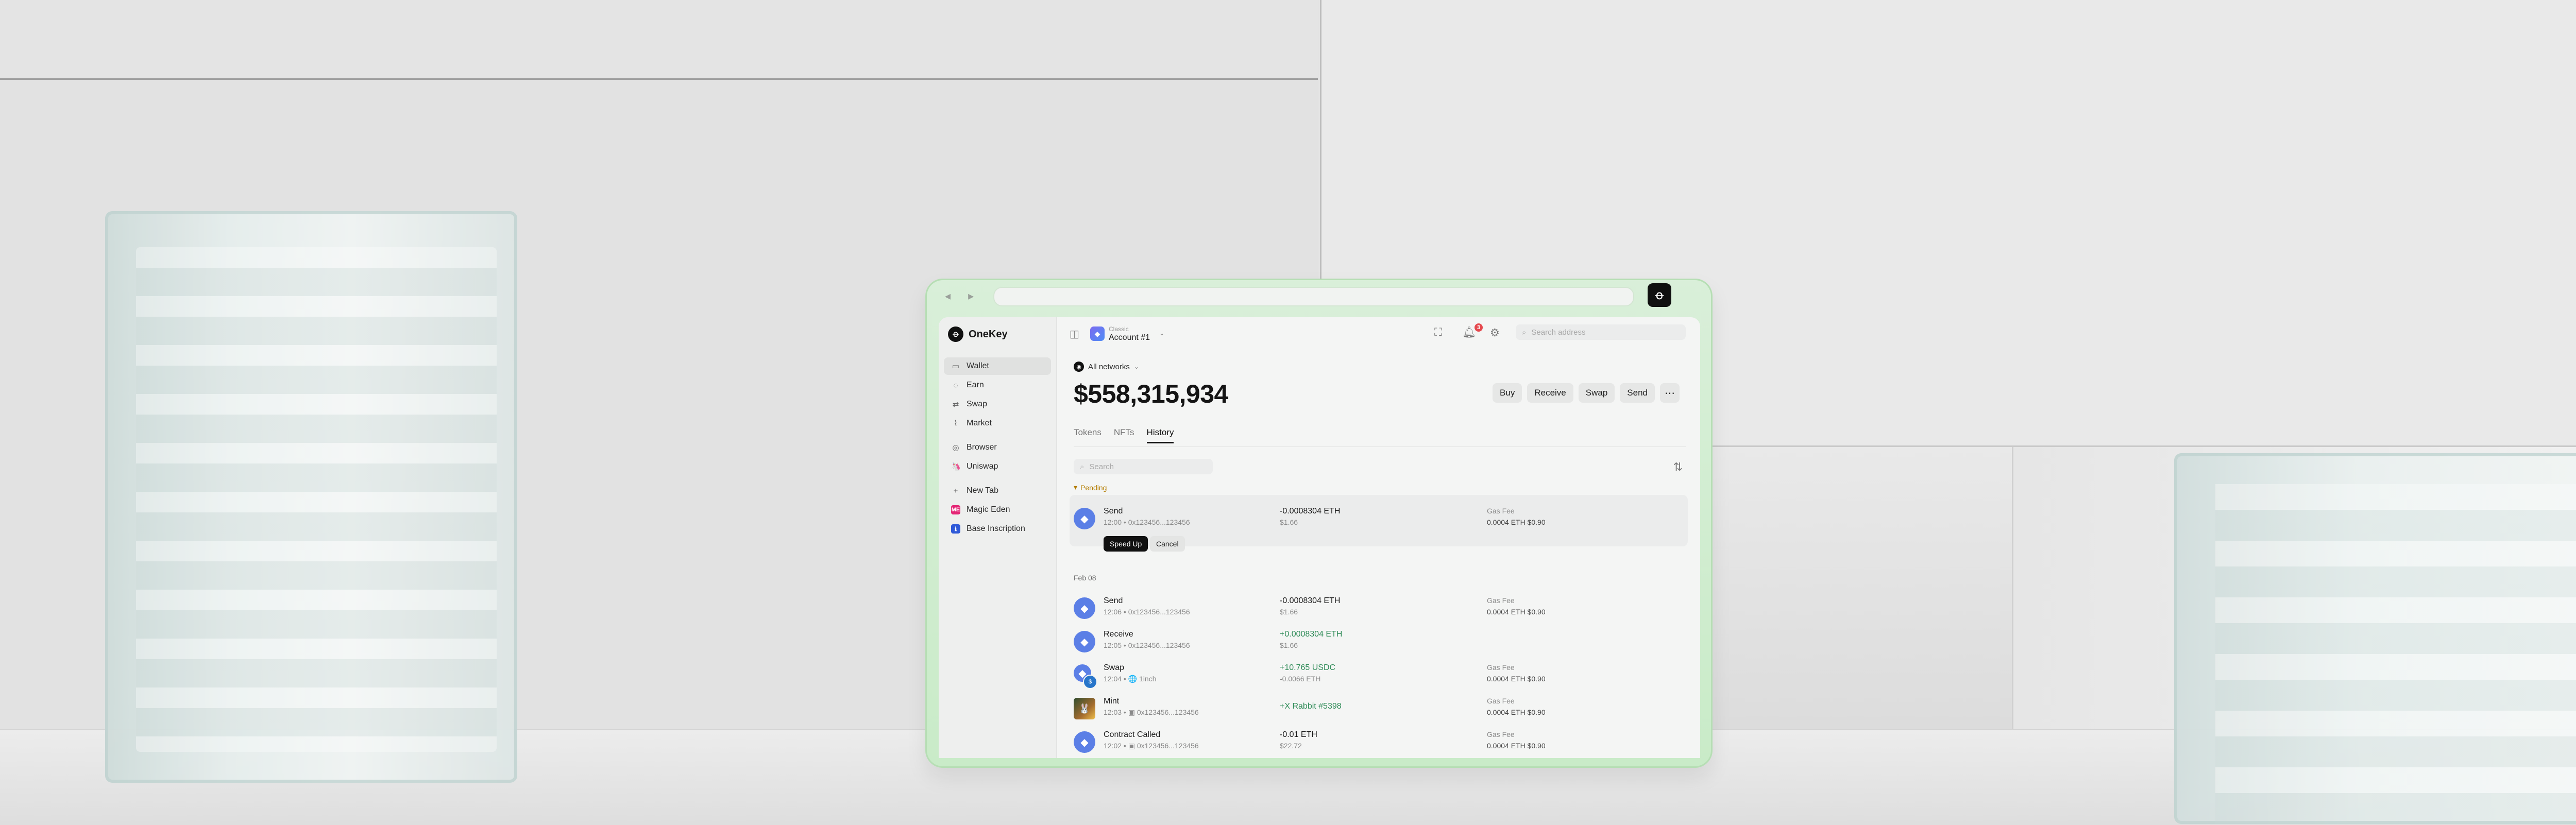  I want to click on sidebar-item-uniswap: 🦄 Uniswap, so click(998, 467).